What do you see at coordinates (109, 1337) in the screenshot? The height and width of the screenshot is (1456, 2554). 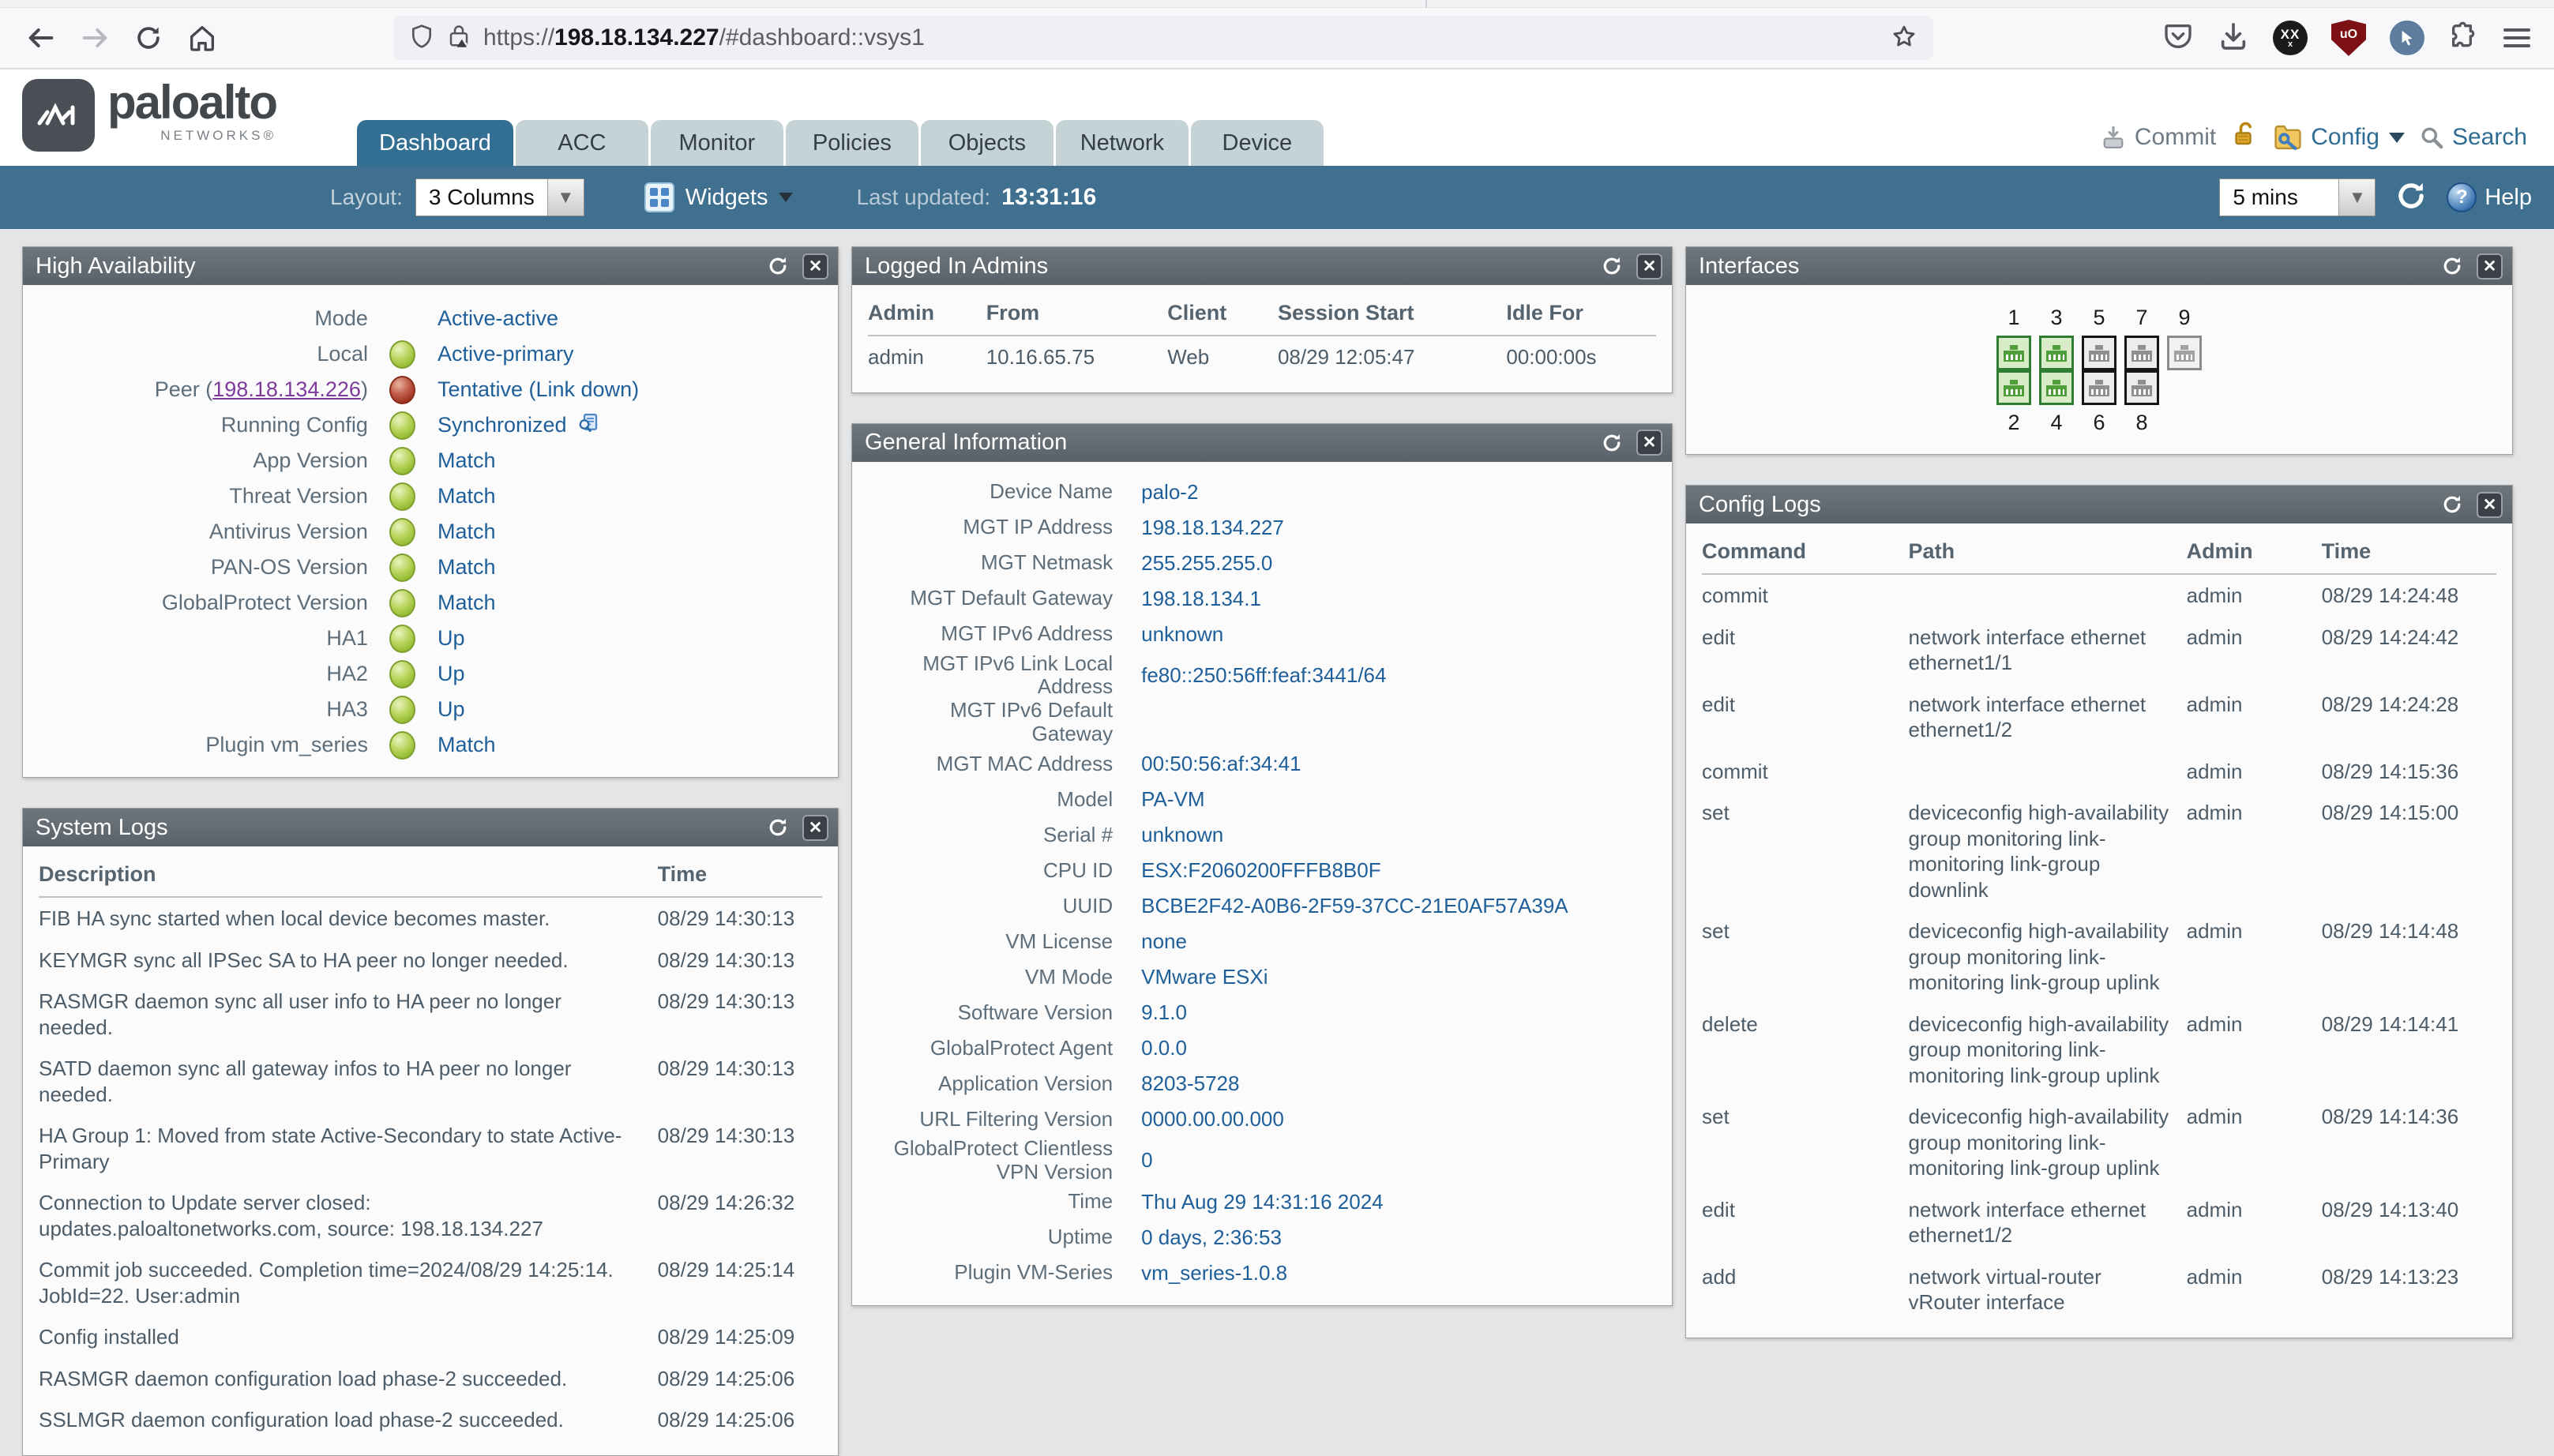 I see `log-description: Config installed` at bounding box center [109, 1337].